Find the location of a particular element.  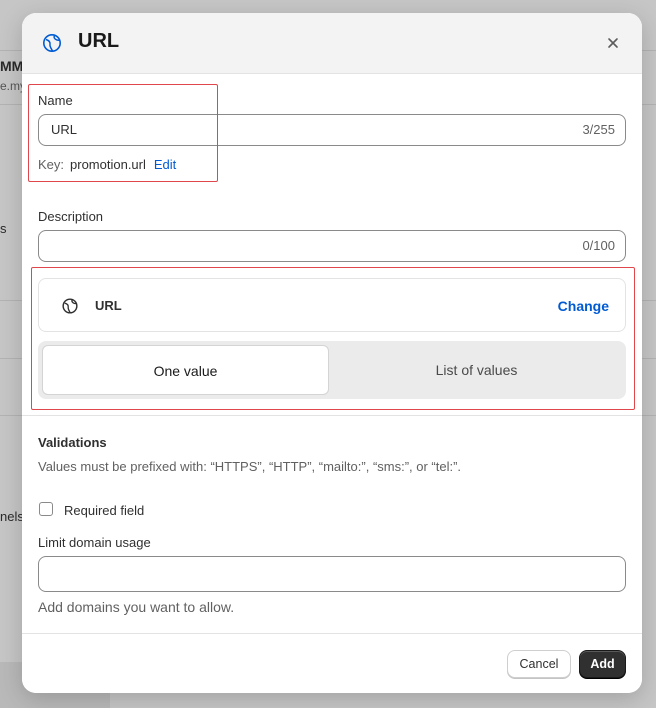

close-button is located at coordinates (613, 43).